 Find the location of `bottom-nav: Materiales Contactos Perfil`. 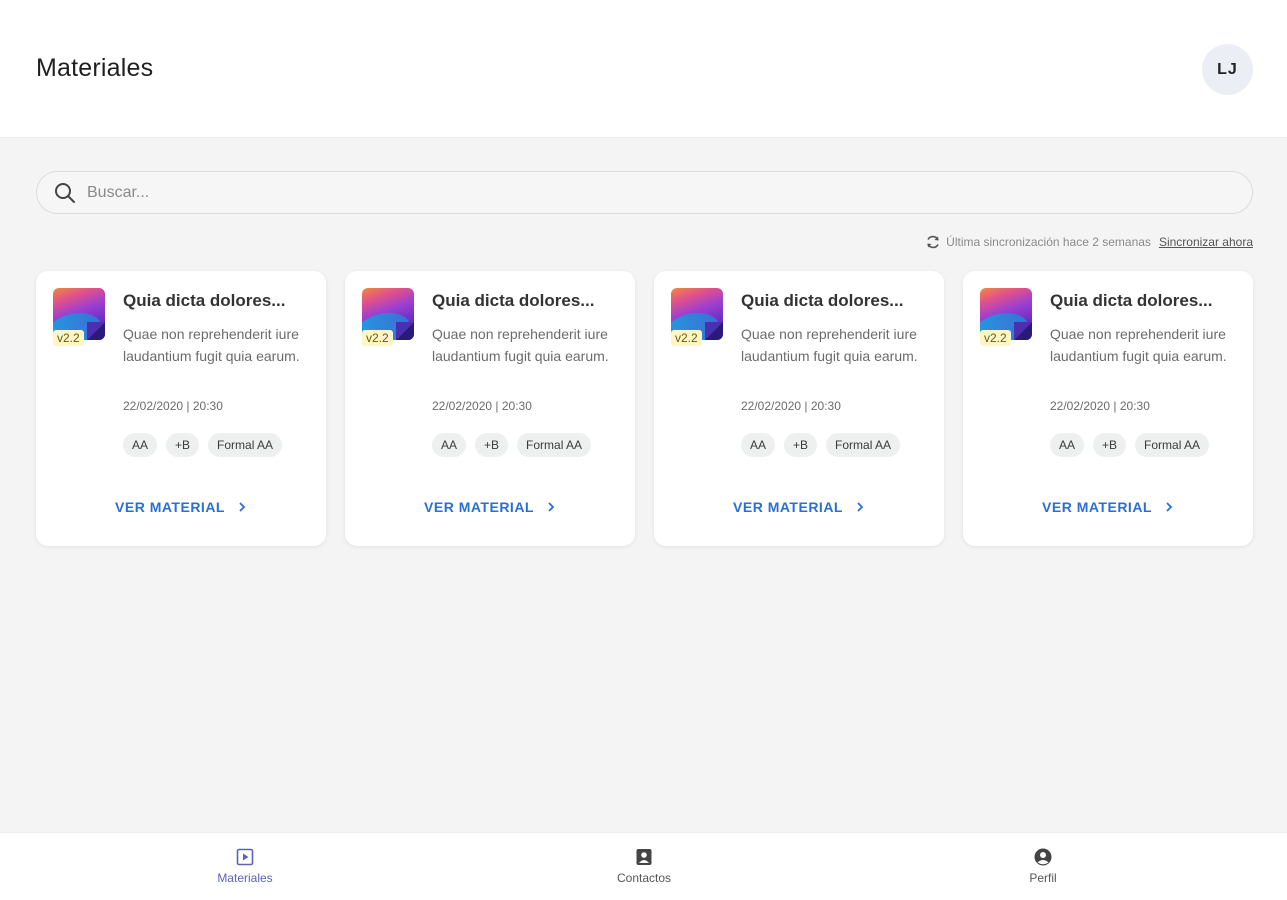

bottom-nav: Materiales Contactos Perfil is located at coordinates (643, 866).